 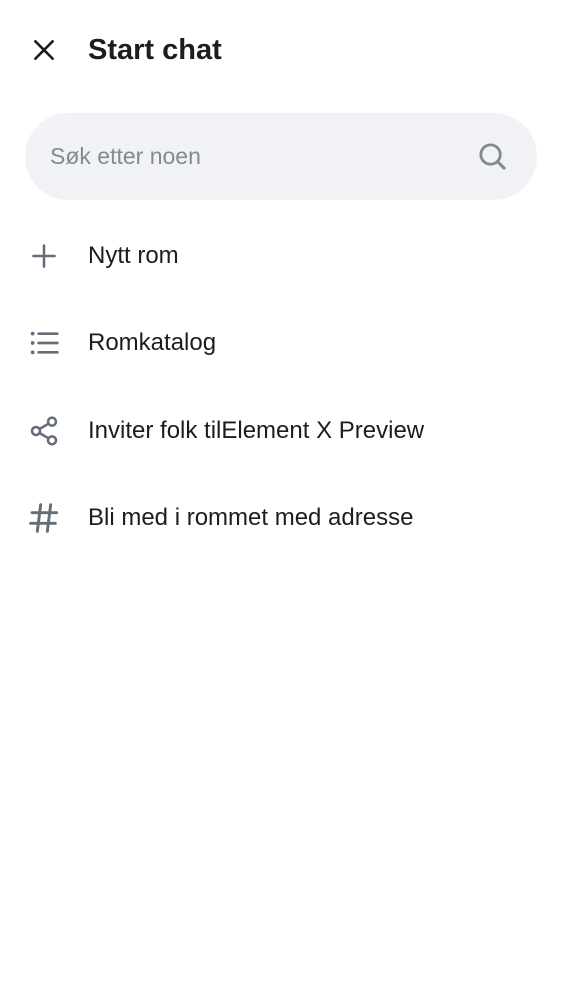 What do you see at coordinates (281, 50) in the screenshot?
I see `top-app-bar: Start chat` at bounding box center [281, 50].